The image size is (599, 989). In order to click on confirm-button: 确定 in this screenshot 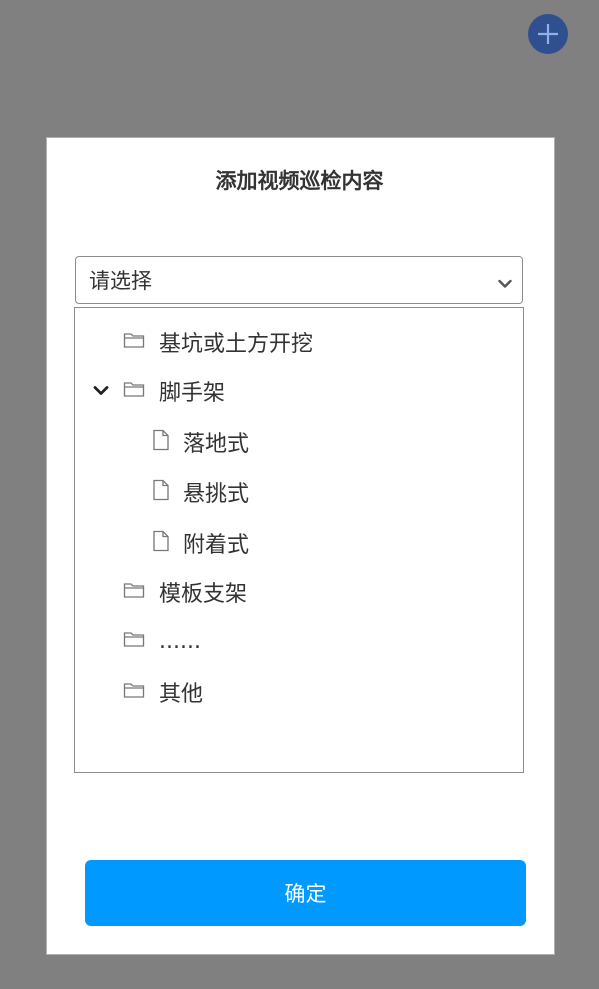, I will do `click(305, 893)`.